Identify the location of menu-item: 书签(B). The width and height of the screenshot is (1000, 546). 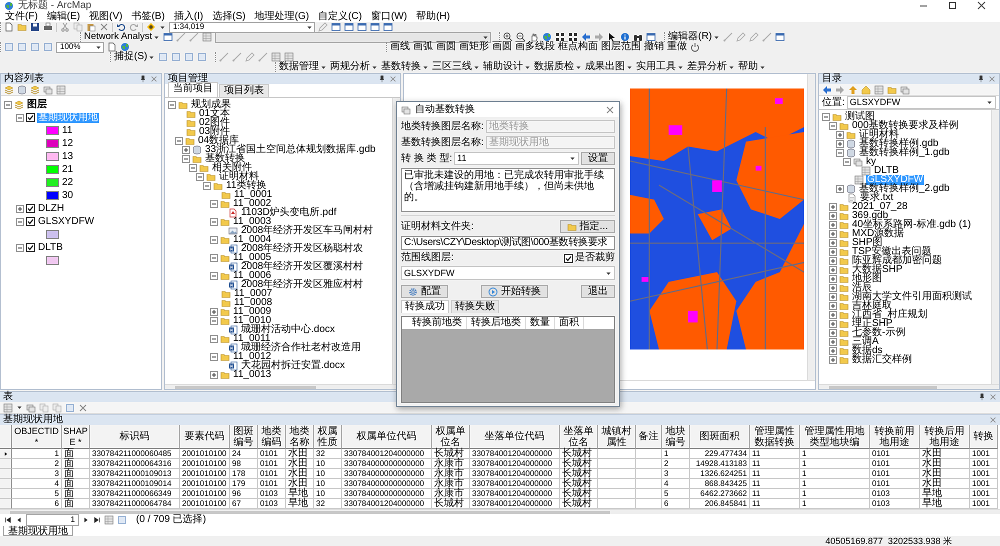
(148, 17).